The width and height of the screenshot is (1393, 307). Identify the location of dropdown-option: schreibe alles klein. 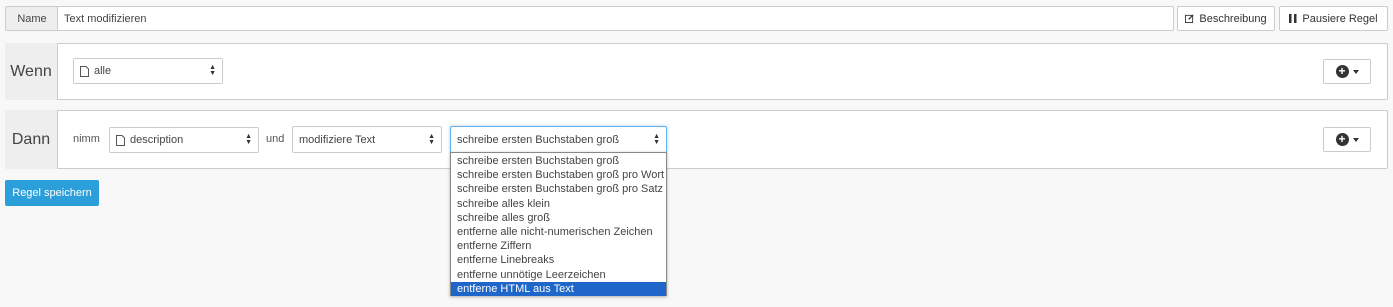
(558, 204).